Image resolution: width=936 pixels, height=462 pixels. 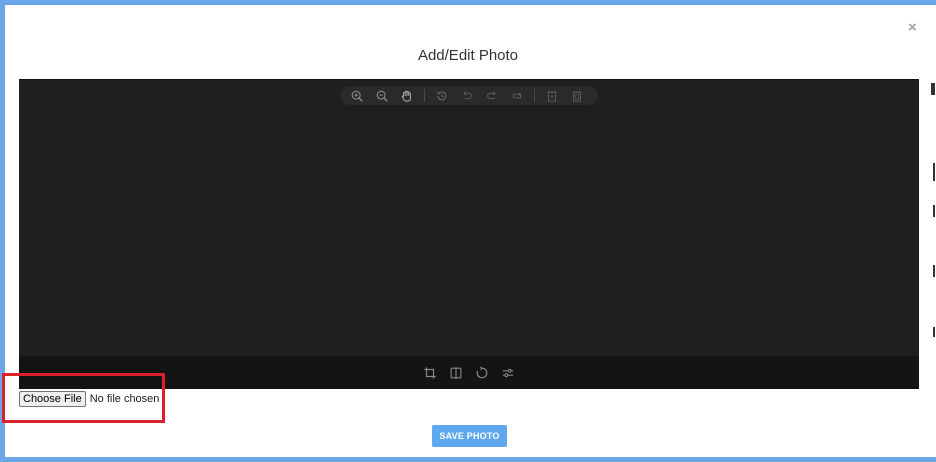 What do you see at coordinates (577, 96) in the screenshot?
I see `delete-all-icon` at bounding box center [577, 96].